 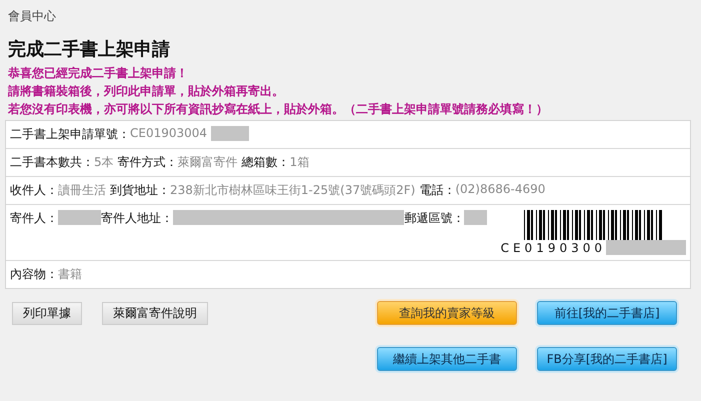 What do you see at coordinates (293, 190) in the screenshot?
I see `field-value: 238新北市樹林區味王街1-25號(37號碼頭2F)` at bounding box center [293, 190].